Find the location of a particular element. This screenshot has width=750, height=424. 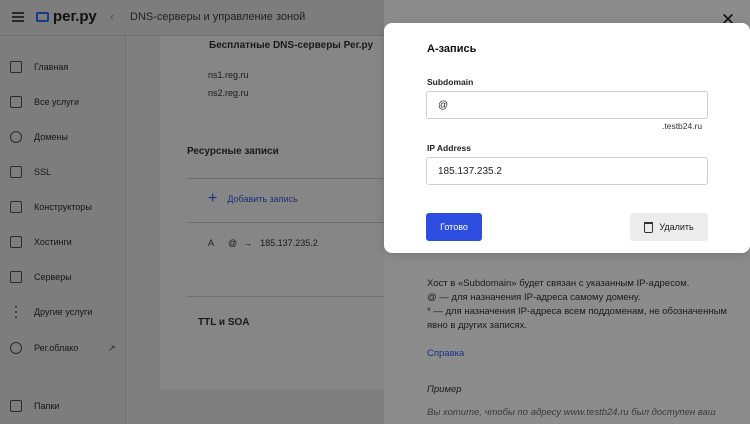

dns-record-row: A @ → 185.137.235.2 is located at coordinates (263, 243).